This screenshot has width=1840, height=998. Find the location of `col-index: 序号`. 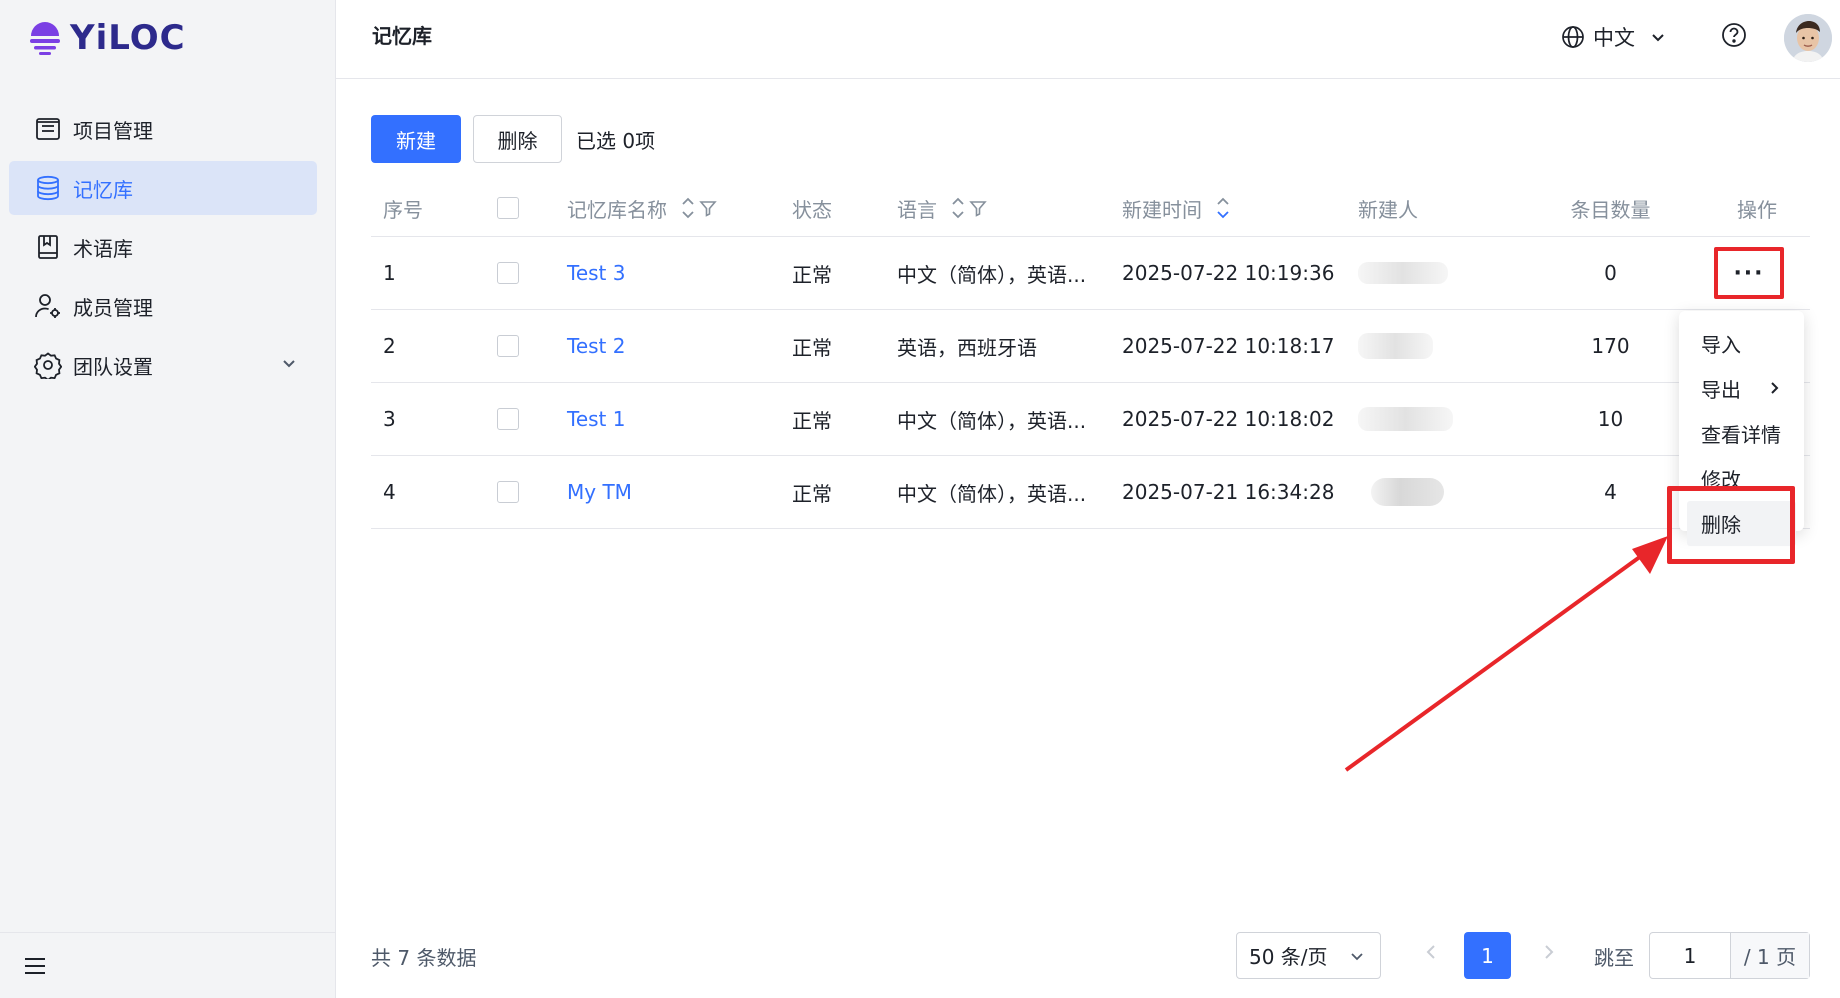

col-index: 序号 is located at coordinates (403, 209).